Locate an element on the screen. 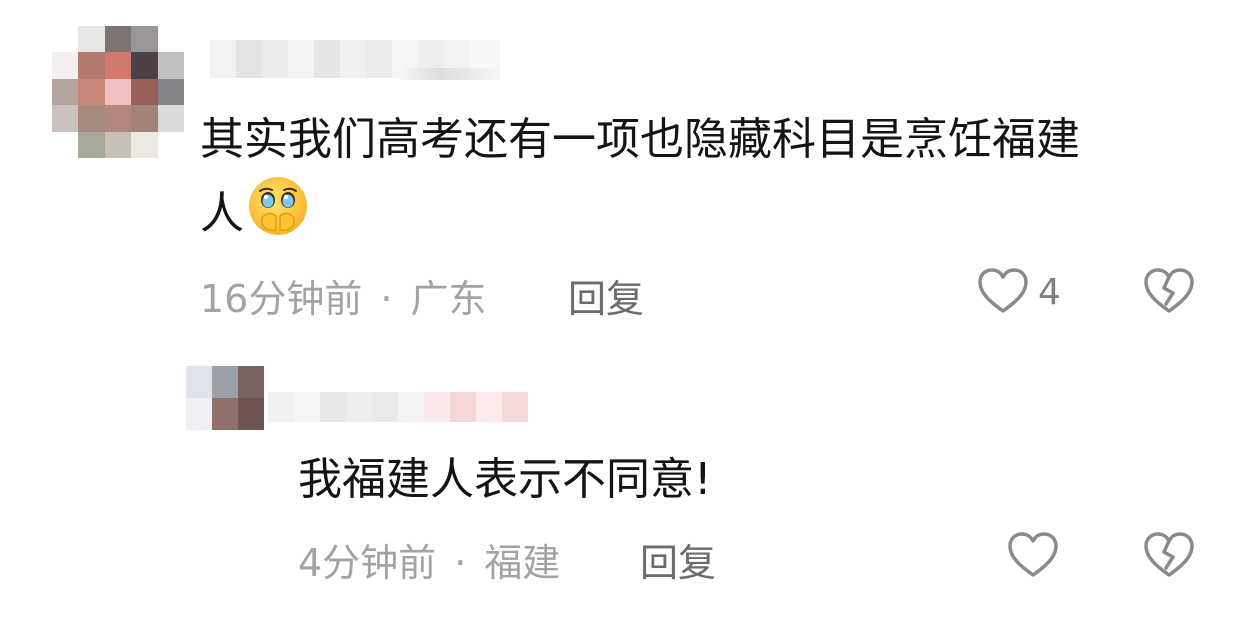 This screenshot has height=626, width=1260. comment-meta: 16分钟前 · 广东 is located at coordinates (343, 295).